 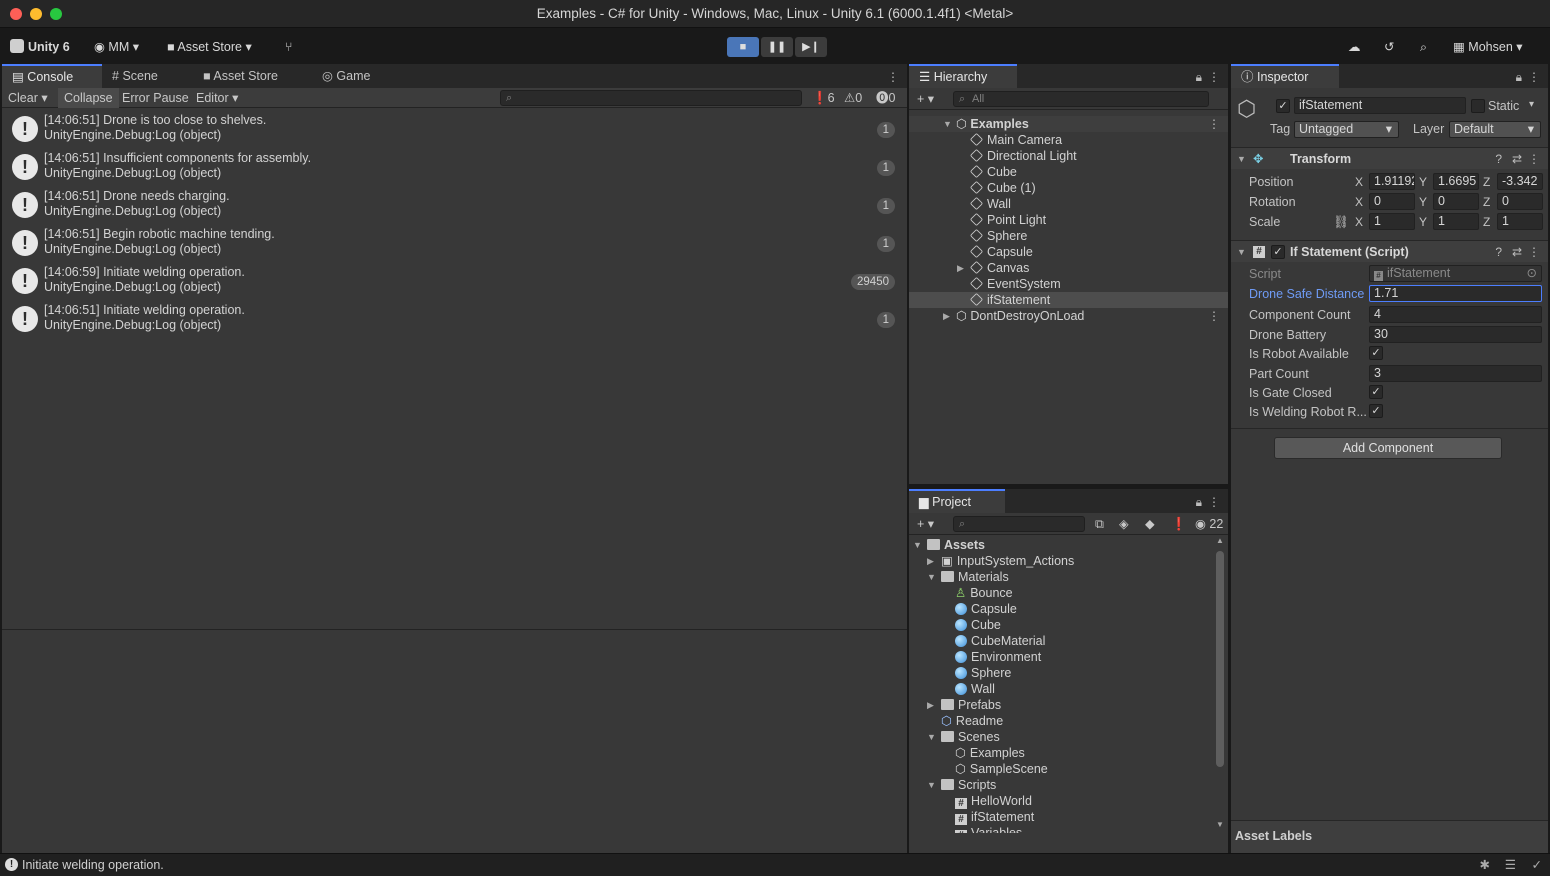 What do you see at coordinates (1068, 236) in the screenshot?
I see `hierarchy-item: Sphere` at bounding box center [1068, 236].